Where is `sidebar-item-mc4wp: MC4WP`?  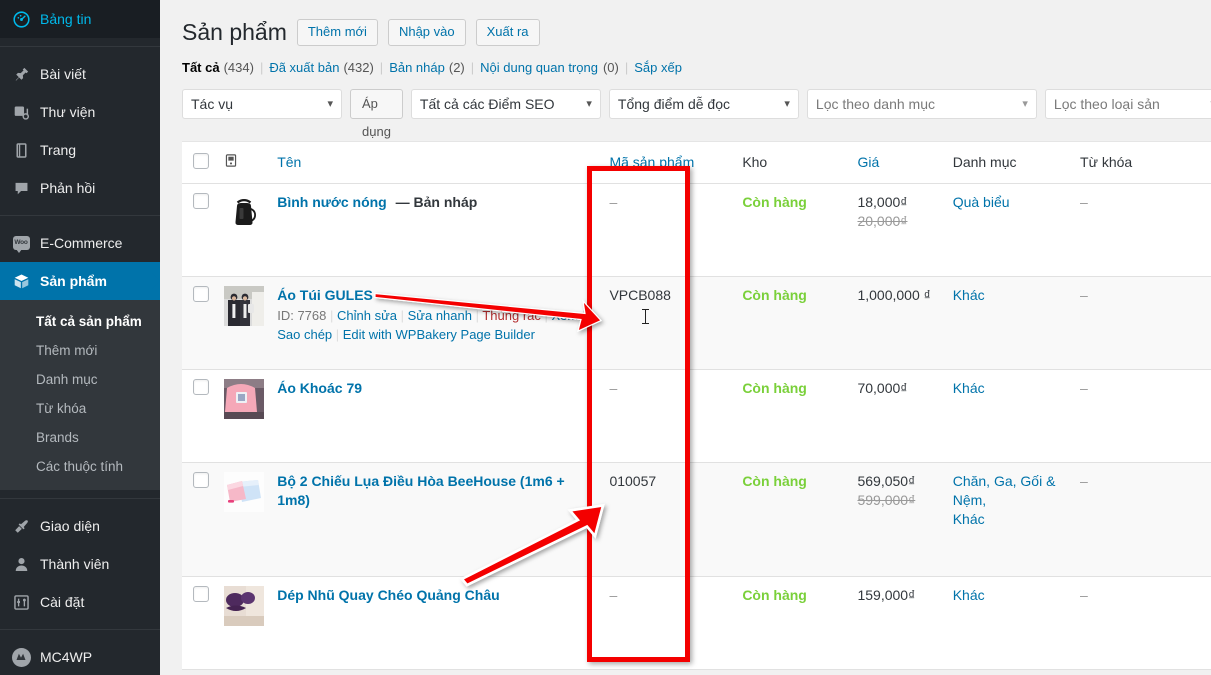
sidebar-item-mc4wp: MC4WP is located at coordinates (80, 656).